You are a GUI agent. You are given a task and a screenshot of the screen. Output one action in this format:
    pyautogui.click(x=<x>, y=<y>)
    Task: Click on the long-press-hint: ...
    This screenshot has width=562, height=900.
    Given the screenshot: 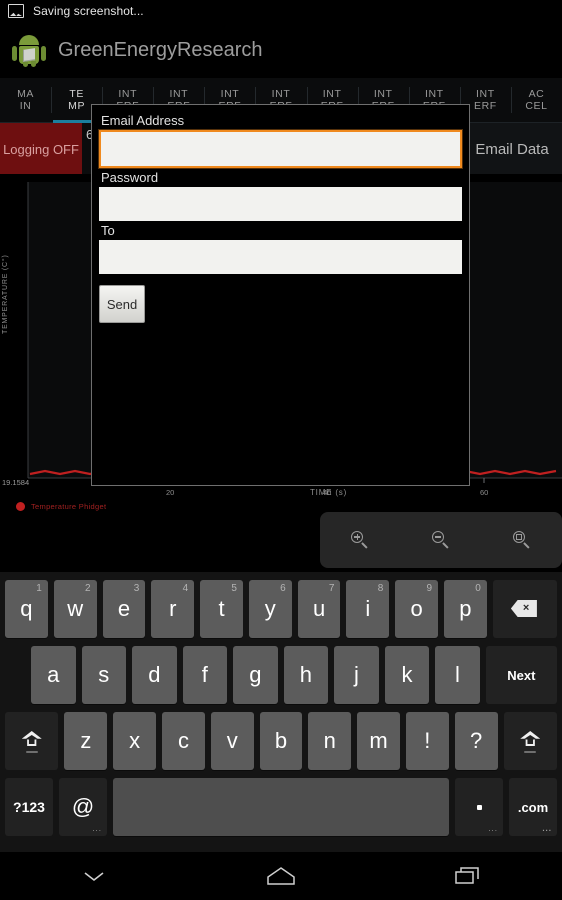 What is the action you would take?
    pyautogui.click(x=493, y=828)
    